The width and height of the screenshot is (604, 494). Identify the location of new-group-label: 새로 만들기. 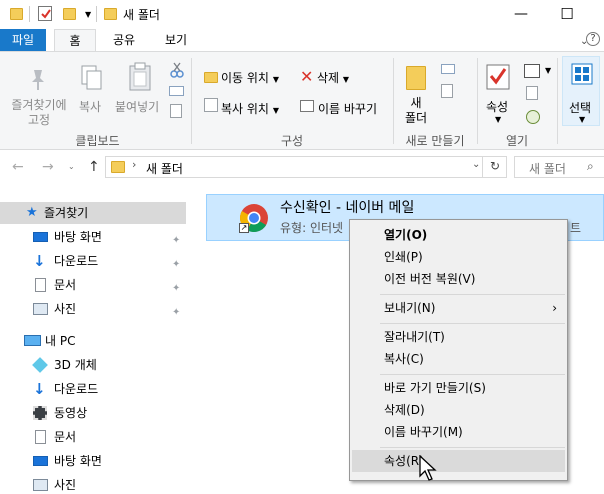
(435, 141).